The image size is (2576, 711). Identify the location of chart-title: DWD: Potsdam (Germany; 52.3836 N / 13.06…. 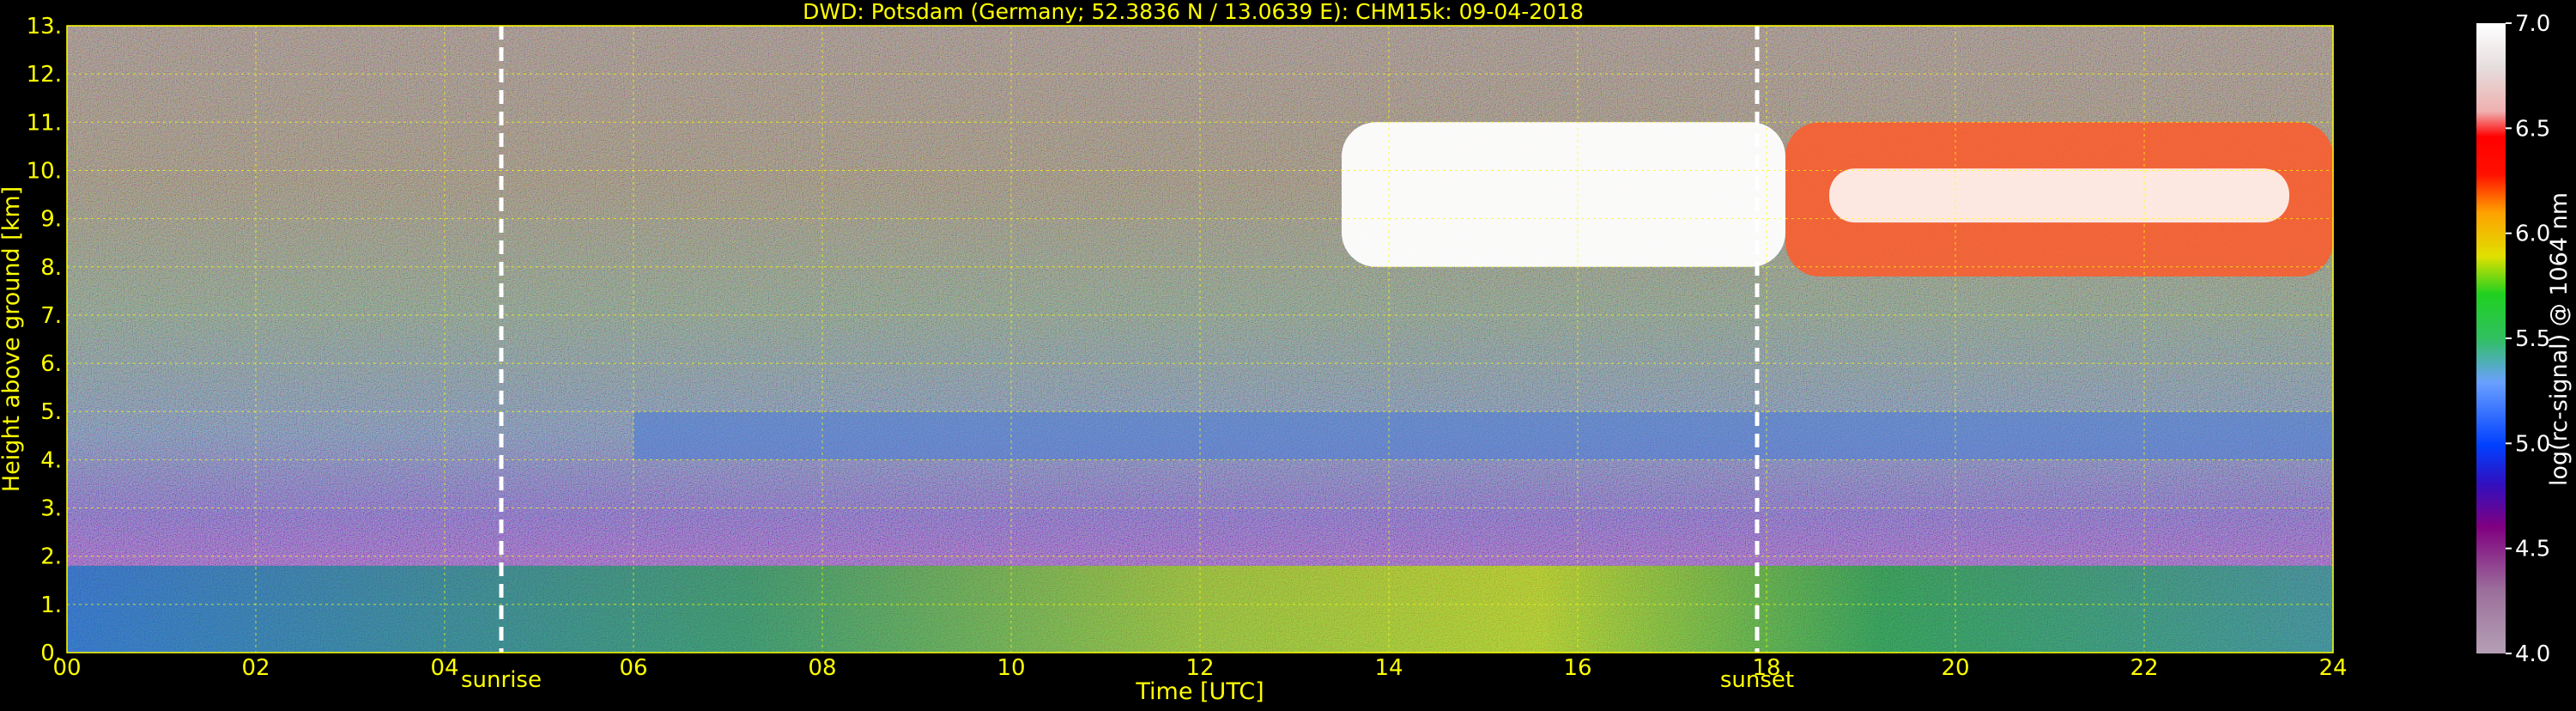
(1193, 12).